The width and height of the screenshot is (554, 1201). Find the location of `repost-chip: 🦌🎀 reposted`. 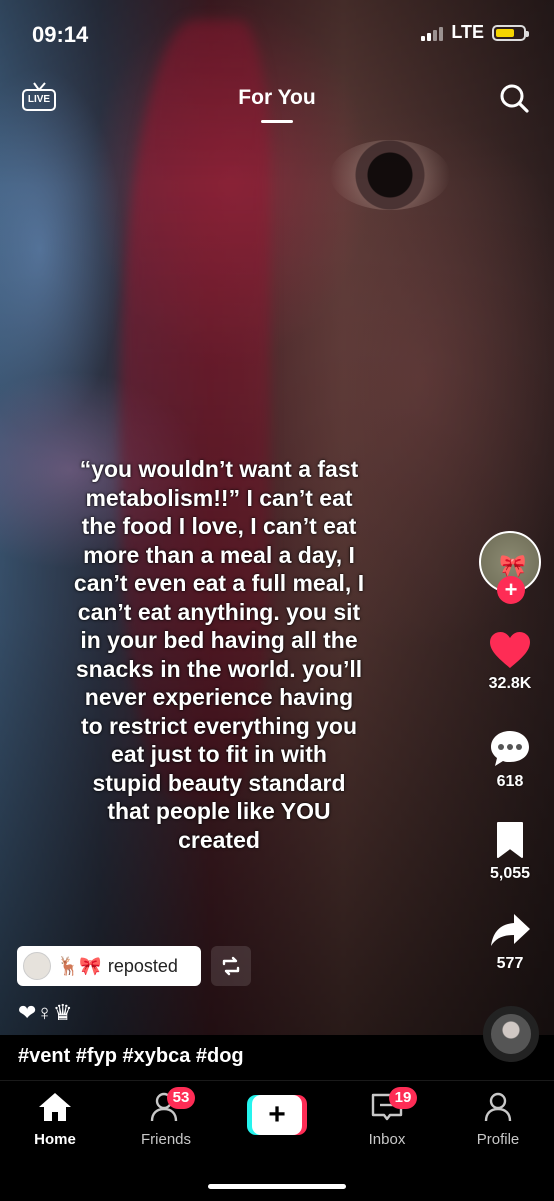

repost-chip: 🦌🎀 reposted is located at coordinates (109, 966).